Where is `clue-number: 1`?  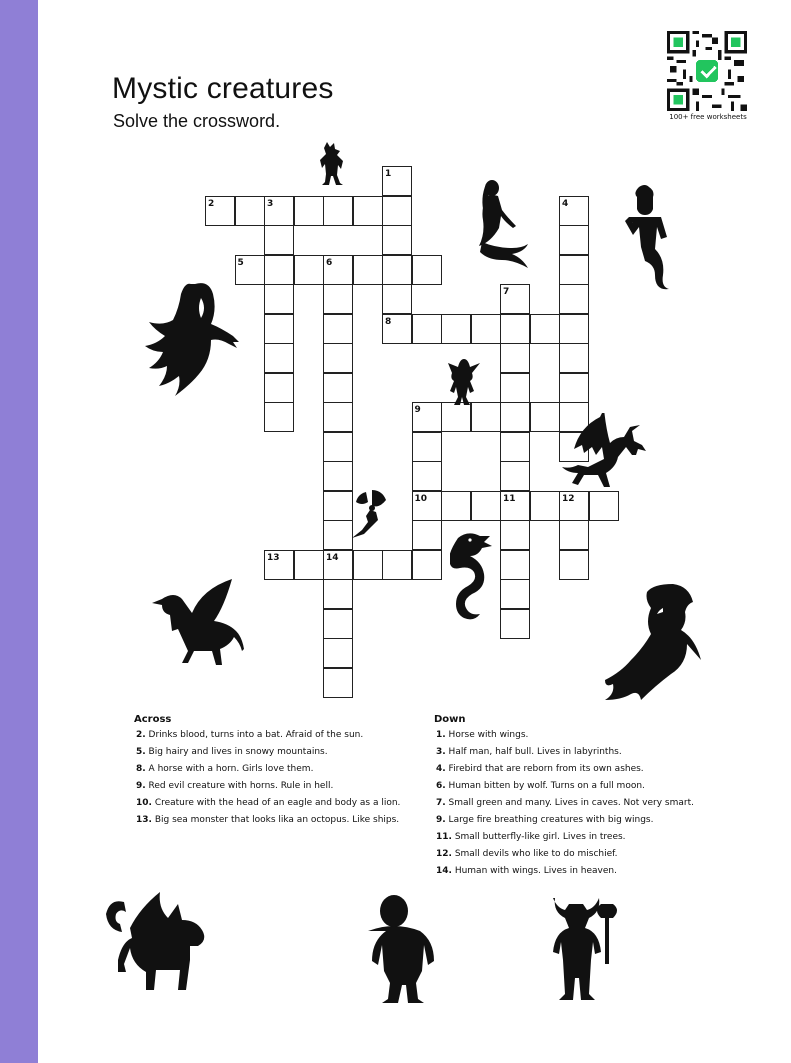 clue-number: 1 is located at coordinates (388, 174).